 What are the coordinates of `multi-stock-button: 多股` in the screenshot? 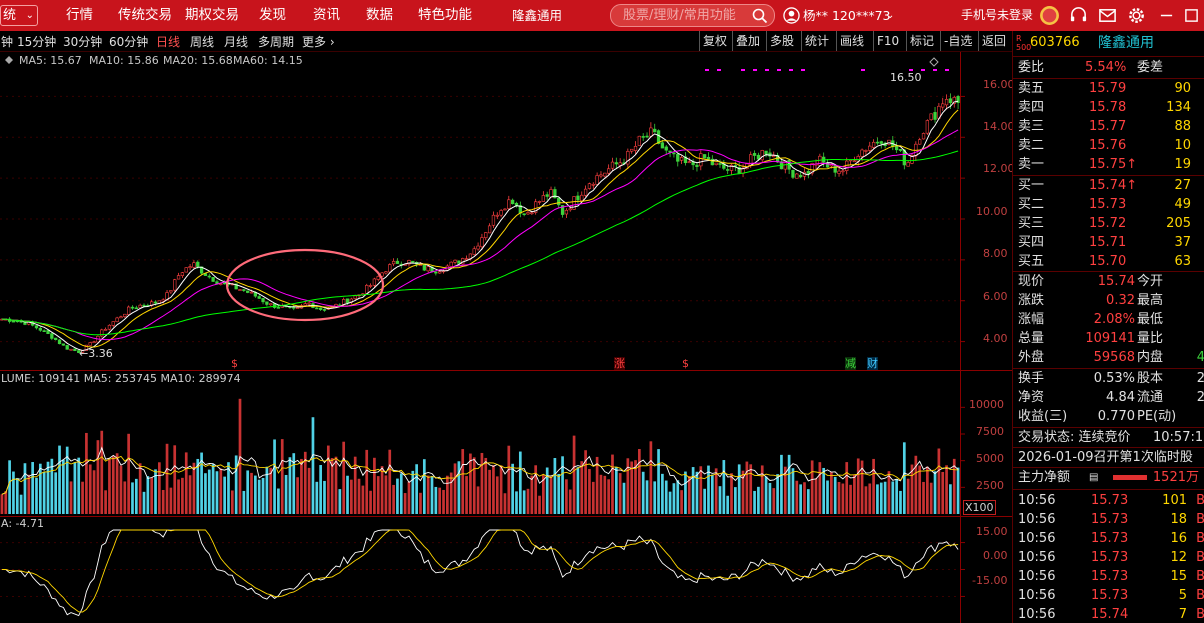 It's located at (780, 41).